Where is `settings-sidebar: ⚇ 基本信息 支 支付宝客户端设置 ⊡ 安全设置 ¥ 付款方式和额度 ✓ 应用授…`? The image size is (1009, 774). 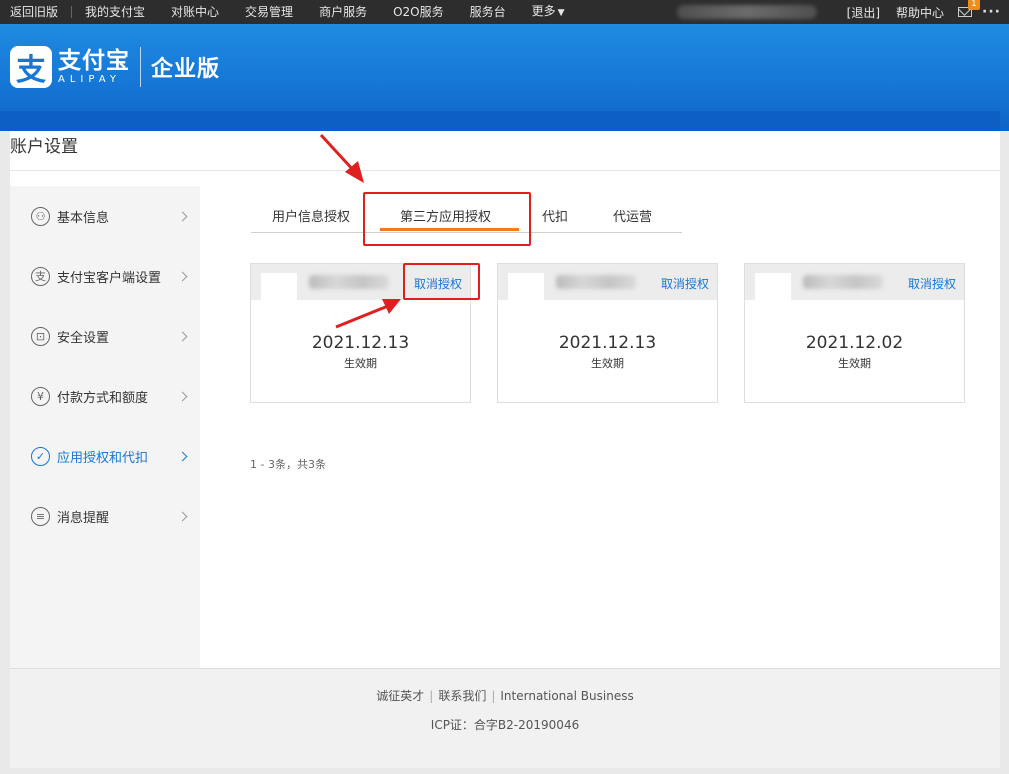
settings-sidebar: ⚇ 基本信息 支 支付宝客户端设置 ⊡ 安全设置 ¥ 付款方式和额度 ✓ 应用授… is located at coordinates (105, 427).